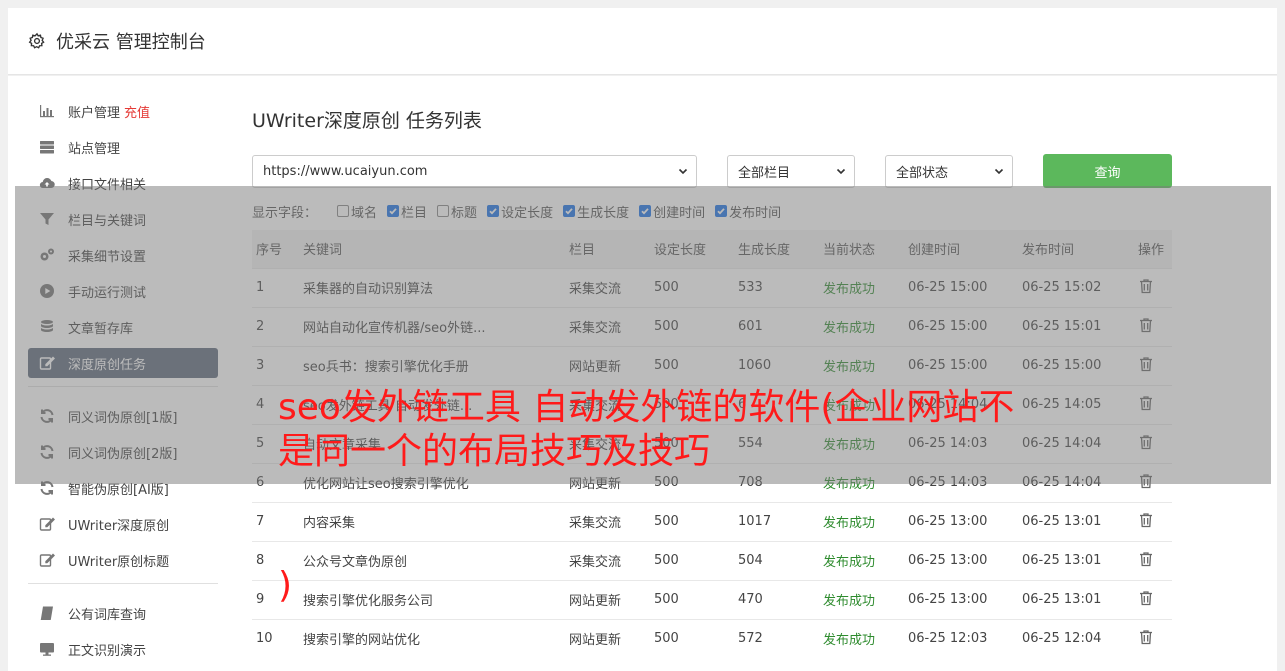 The width and height of the screenshot is (1285, 671). I want to click on display-fields-label: 显示字段：, so click(285, 213).